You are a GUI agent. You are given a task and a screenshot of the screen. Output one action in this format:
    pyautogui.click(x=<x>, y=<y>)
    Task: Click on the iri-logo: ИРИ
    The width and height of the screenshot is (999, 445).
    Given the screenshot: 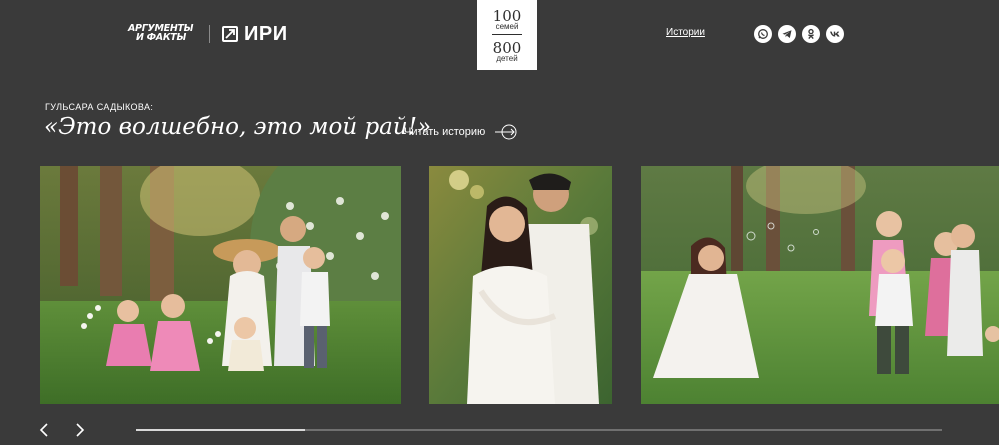 What is the action you would take?
    pyautogui.click(x=255, y=34)
    